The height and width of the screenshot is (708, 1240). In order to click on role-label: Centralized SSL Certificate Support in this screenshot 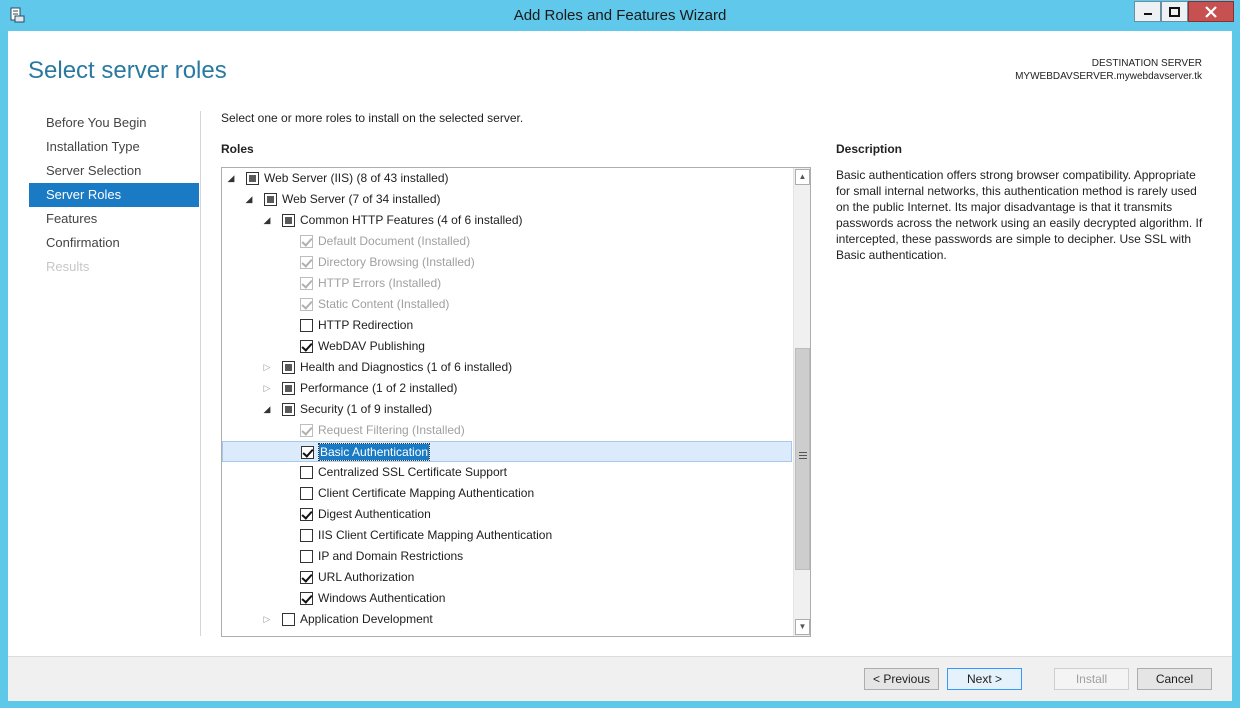, I will do `click(412, 472)`.